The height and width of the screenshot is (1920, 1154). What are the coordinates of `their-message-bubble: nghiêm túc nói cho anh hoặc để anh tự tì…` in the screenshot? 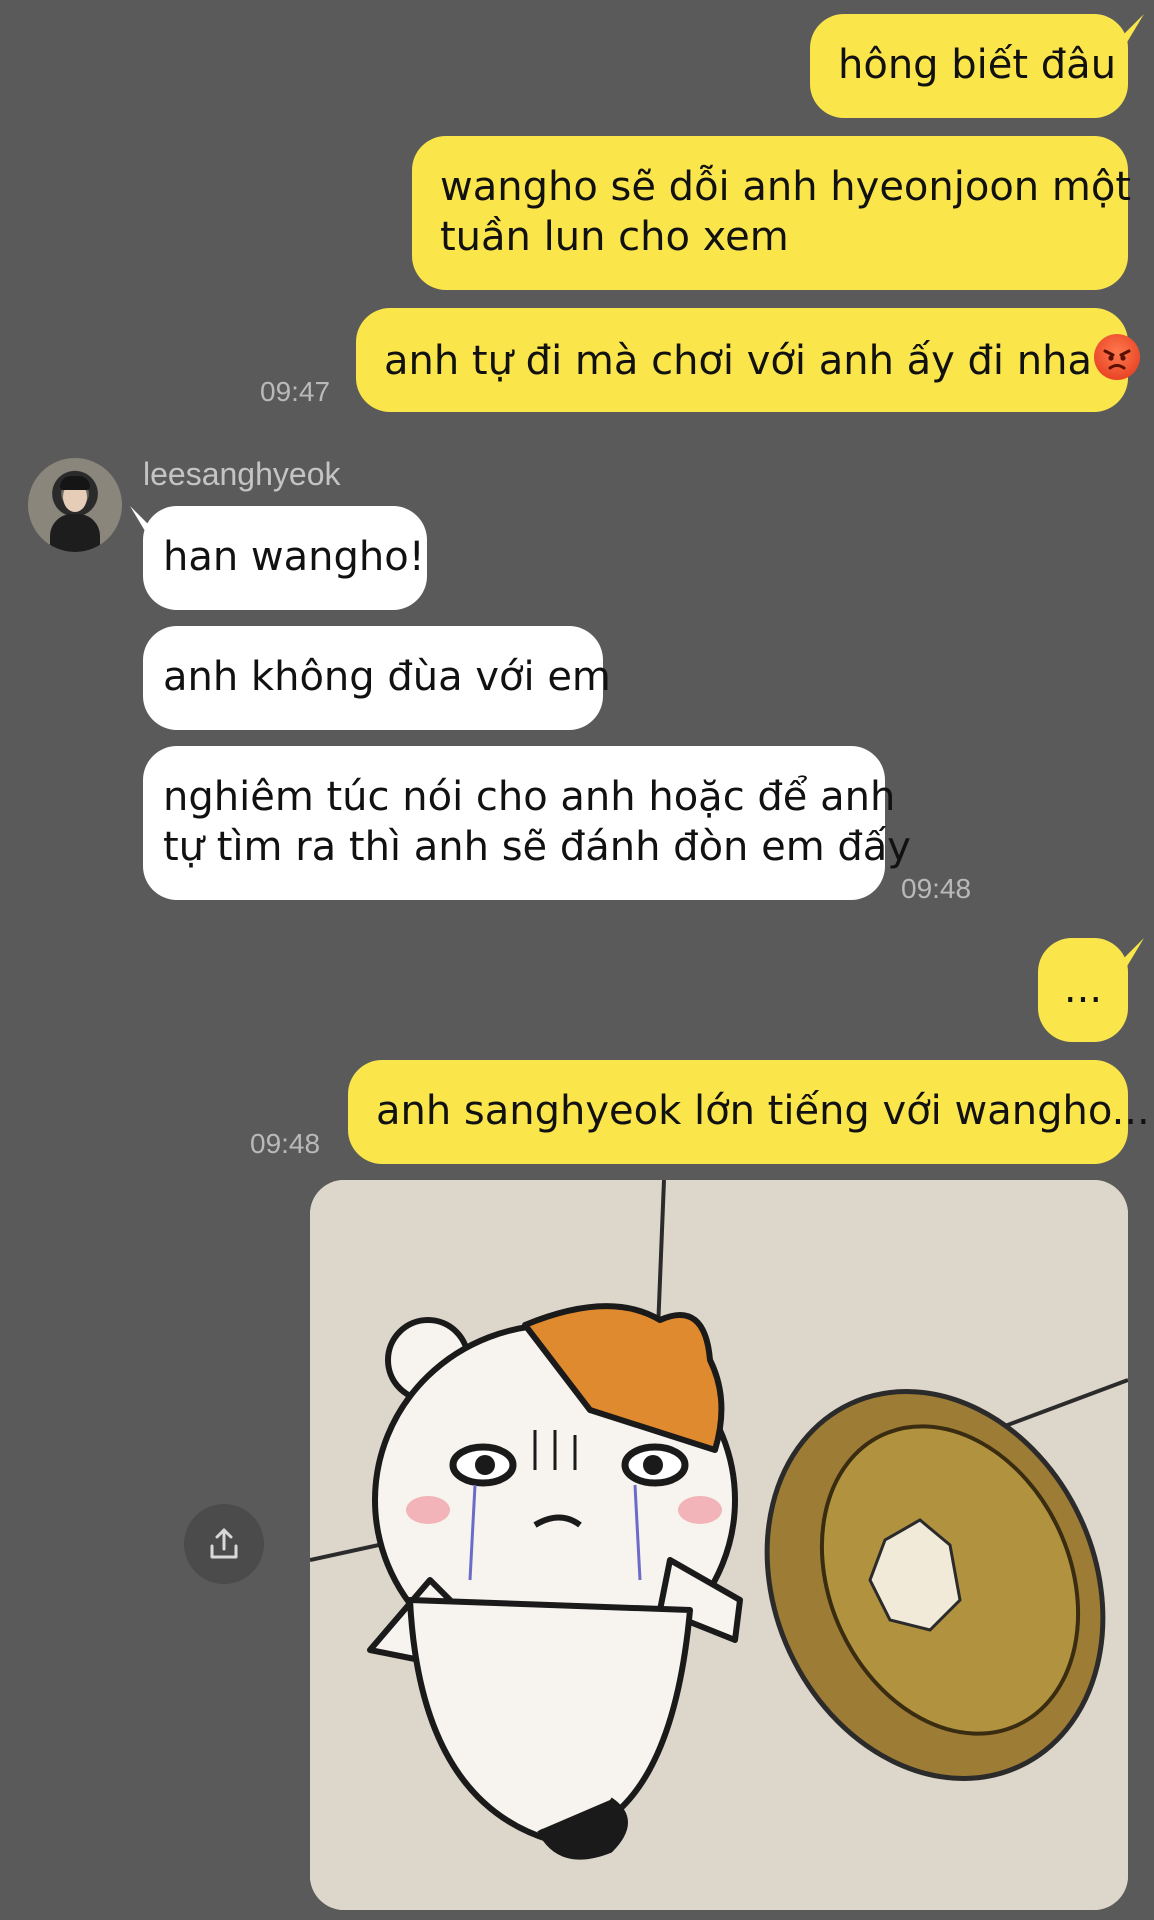 It's located at (527, 823).